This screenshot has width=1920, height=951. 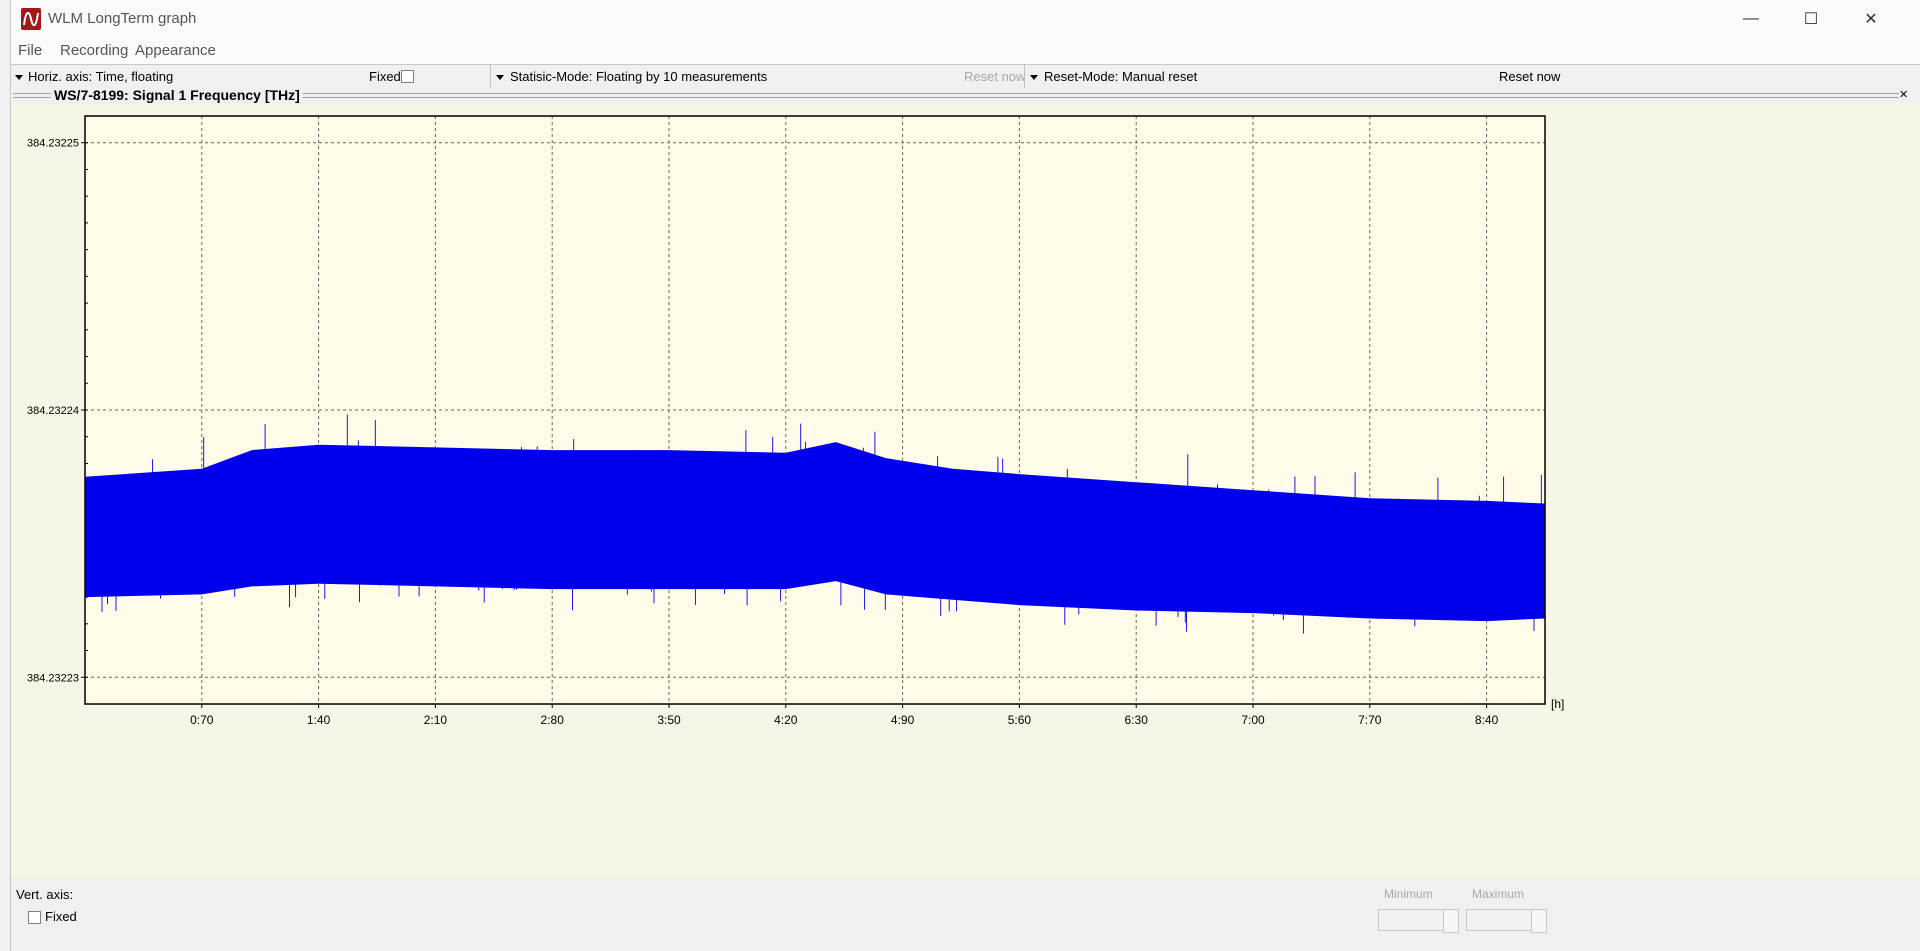 I want to click on title-bar: WLM LongTerm graph — ☐ ✕, so click(x=965, y=19).